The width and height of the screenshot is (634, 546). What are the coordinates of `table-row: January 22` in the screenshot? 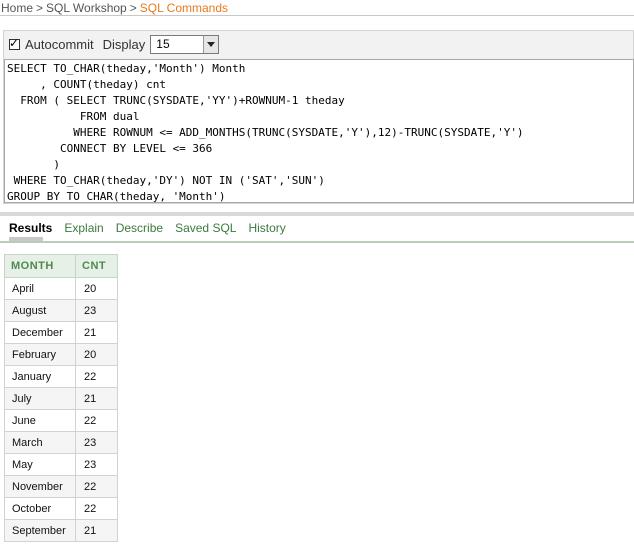 It's located at (61, 376).